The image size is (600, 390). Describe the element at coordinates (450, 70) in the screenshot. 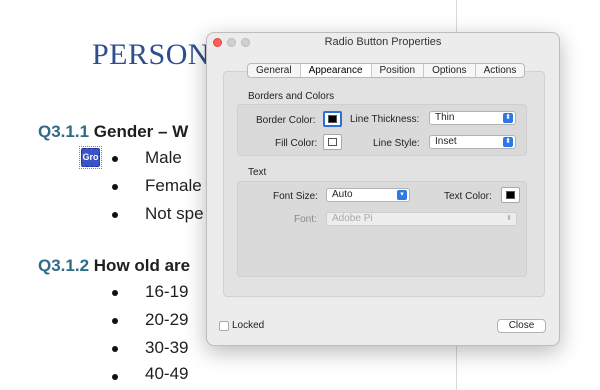

I see `tab-options: Options` at that location.